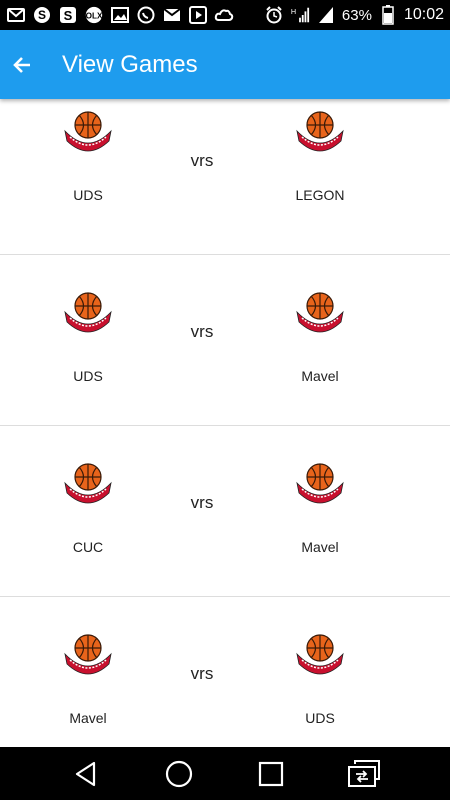  Describe the element at coordinates (88, 718) in the screenshot. I see `home-team-name: Mavel` at that location.